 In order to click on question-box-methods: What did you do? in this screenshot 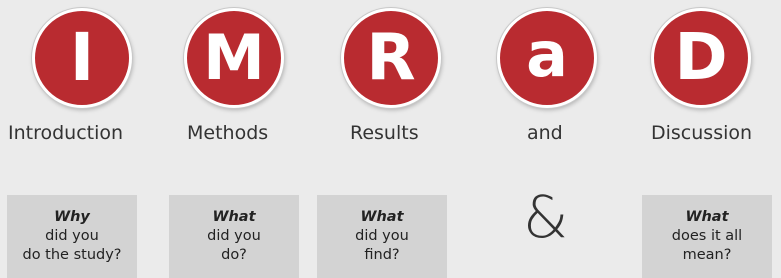, I will do `click(234, 236)`.